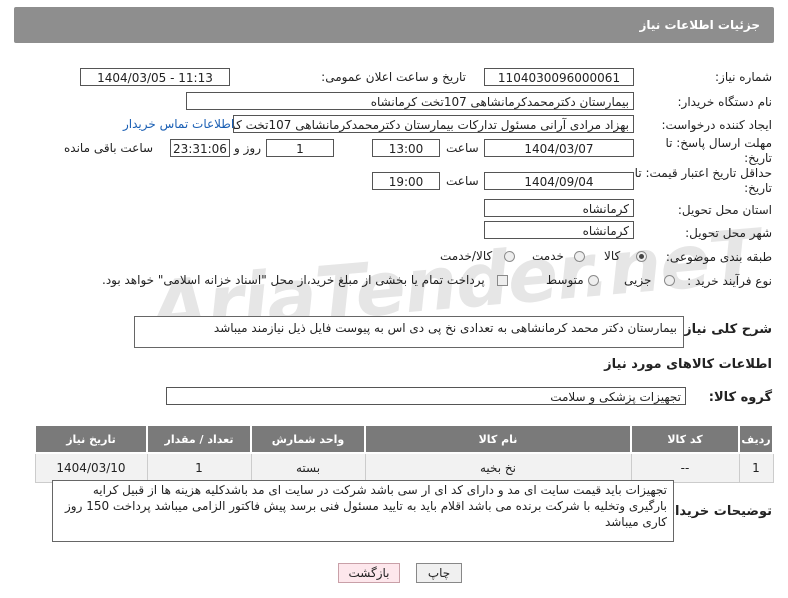 This screenshot has width=788, height=598. Describe the element at coordinates (559, 77) in the screenshot. I see `need-number-field: 1104030096000061` at that location.